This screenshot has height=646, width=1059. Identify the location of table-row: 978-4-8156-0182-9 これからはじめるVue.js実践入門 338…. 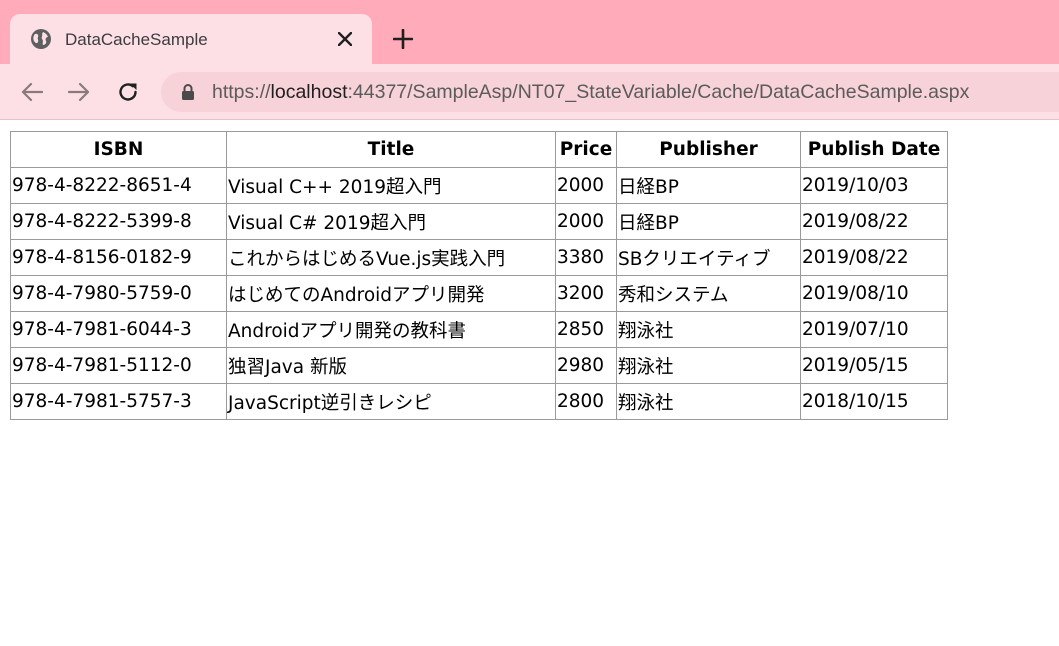
(479, 257).